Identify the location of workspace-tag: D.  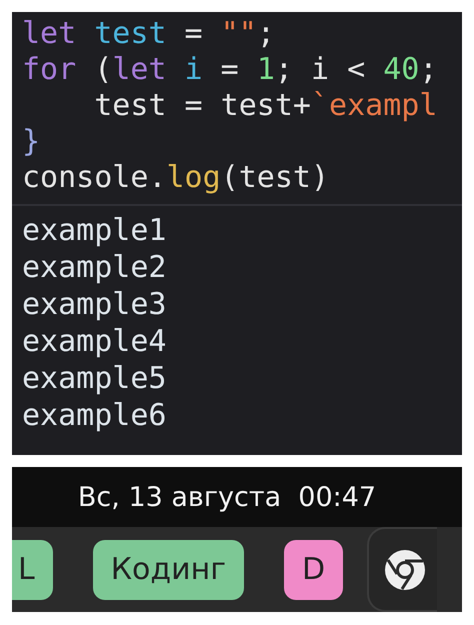
(314, 570).